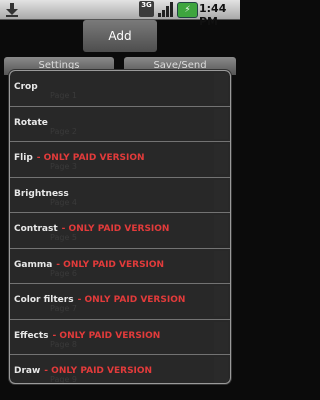 The width and height of the screenshot is (320, 400). I want to click on background-page-label: Page 2, so click(63, 131).